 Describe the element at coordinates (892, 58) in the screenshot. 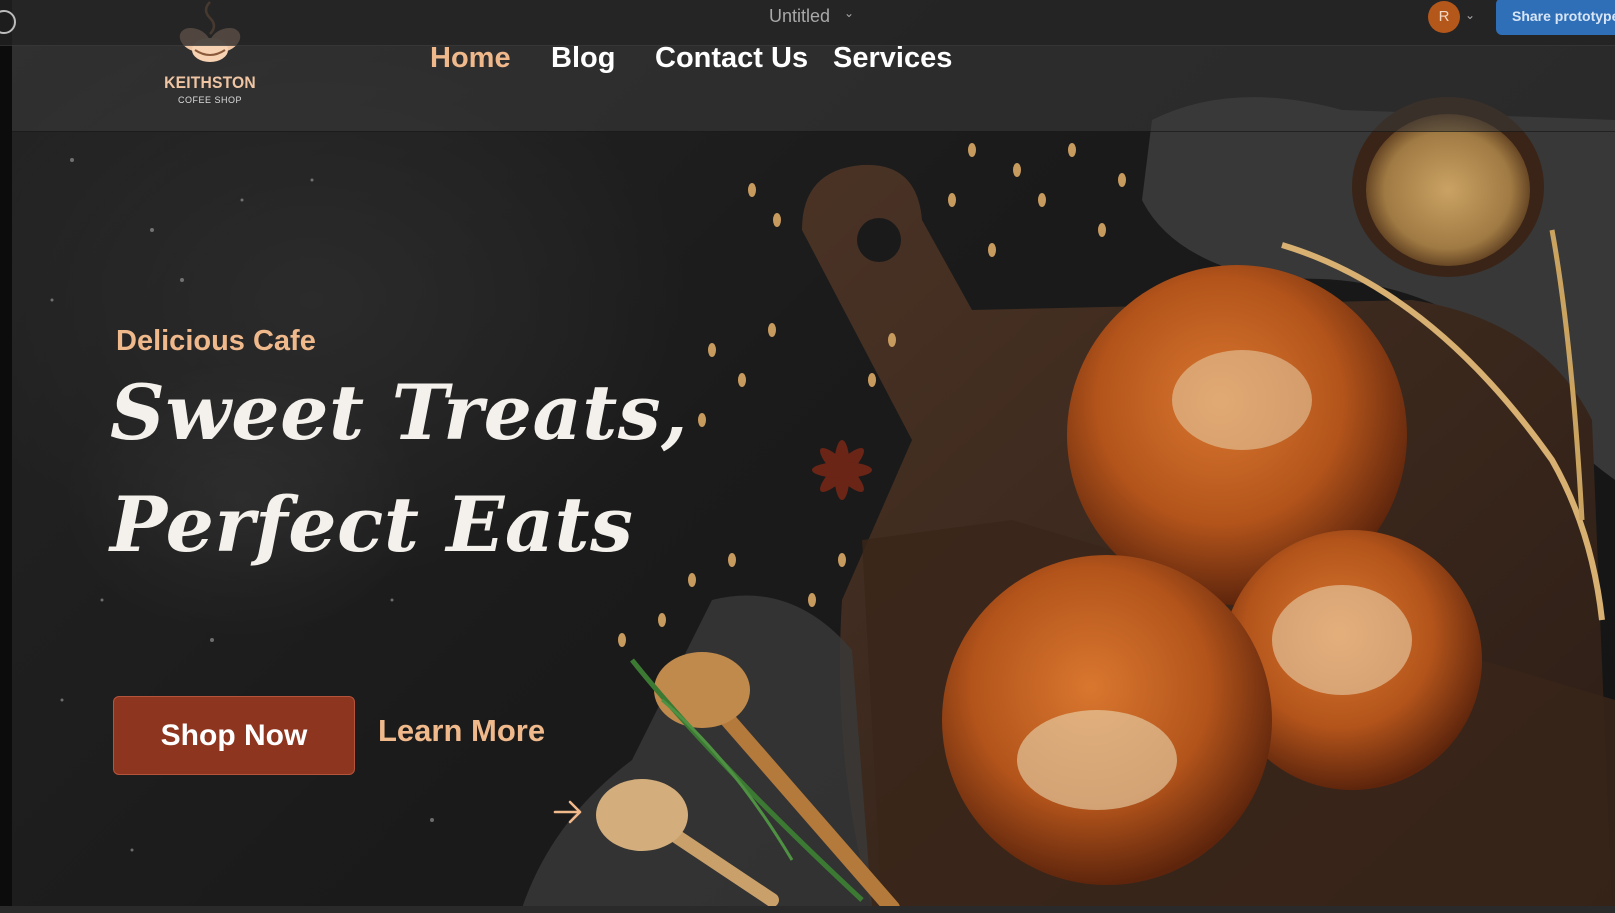

I see `nav-services: Services` at that location.